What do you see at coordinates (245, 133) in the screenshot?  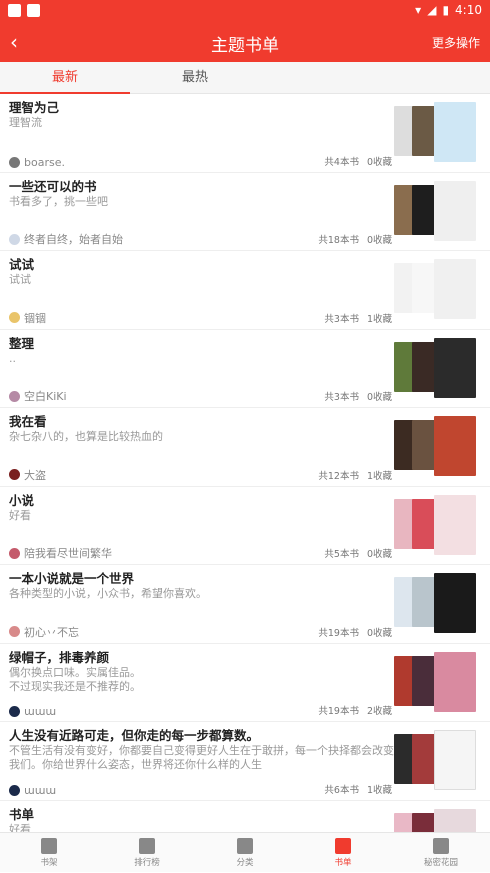 I see `list-item: 理智为己 理智流 boarse. 共4本书 0收藏` at bounding box center [245, 133].